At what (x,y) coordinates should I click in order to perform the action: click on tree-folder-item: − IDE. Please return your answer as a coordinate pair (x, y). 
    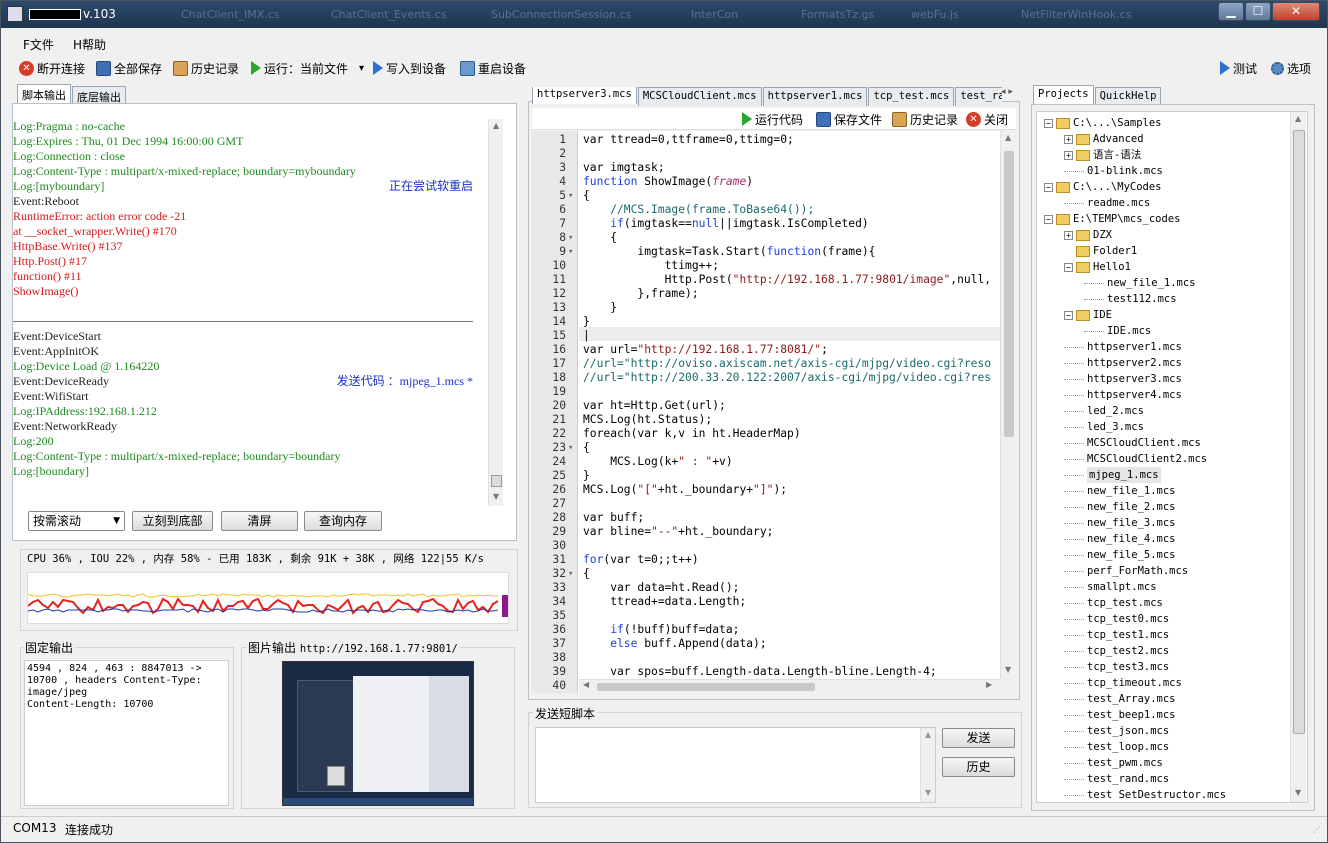
    Looking at the image, I should click on (1088, 315).